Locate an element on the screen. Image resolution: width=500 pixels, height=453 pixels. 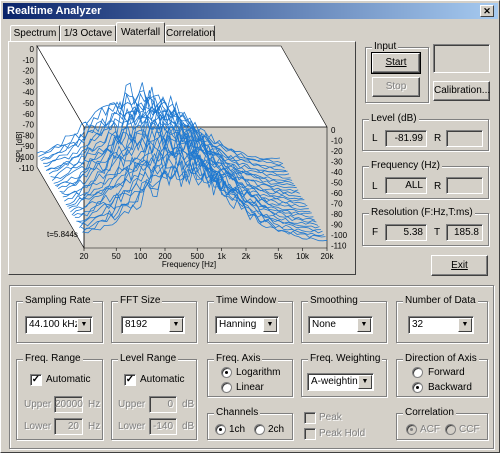
smoothing-select: None ▼ is located at coordinates (340, 325).